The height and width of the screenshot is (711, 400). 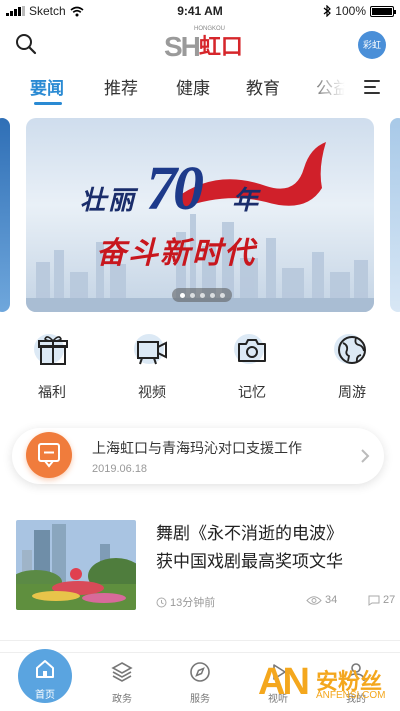 What do you see at coordinates (365, 456) in the screenshot?
I see `chevron-right-icon` at bounding box center [365, 456].